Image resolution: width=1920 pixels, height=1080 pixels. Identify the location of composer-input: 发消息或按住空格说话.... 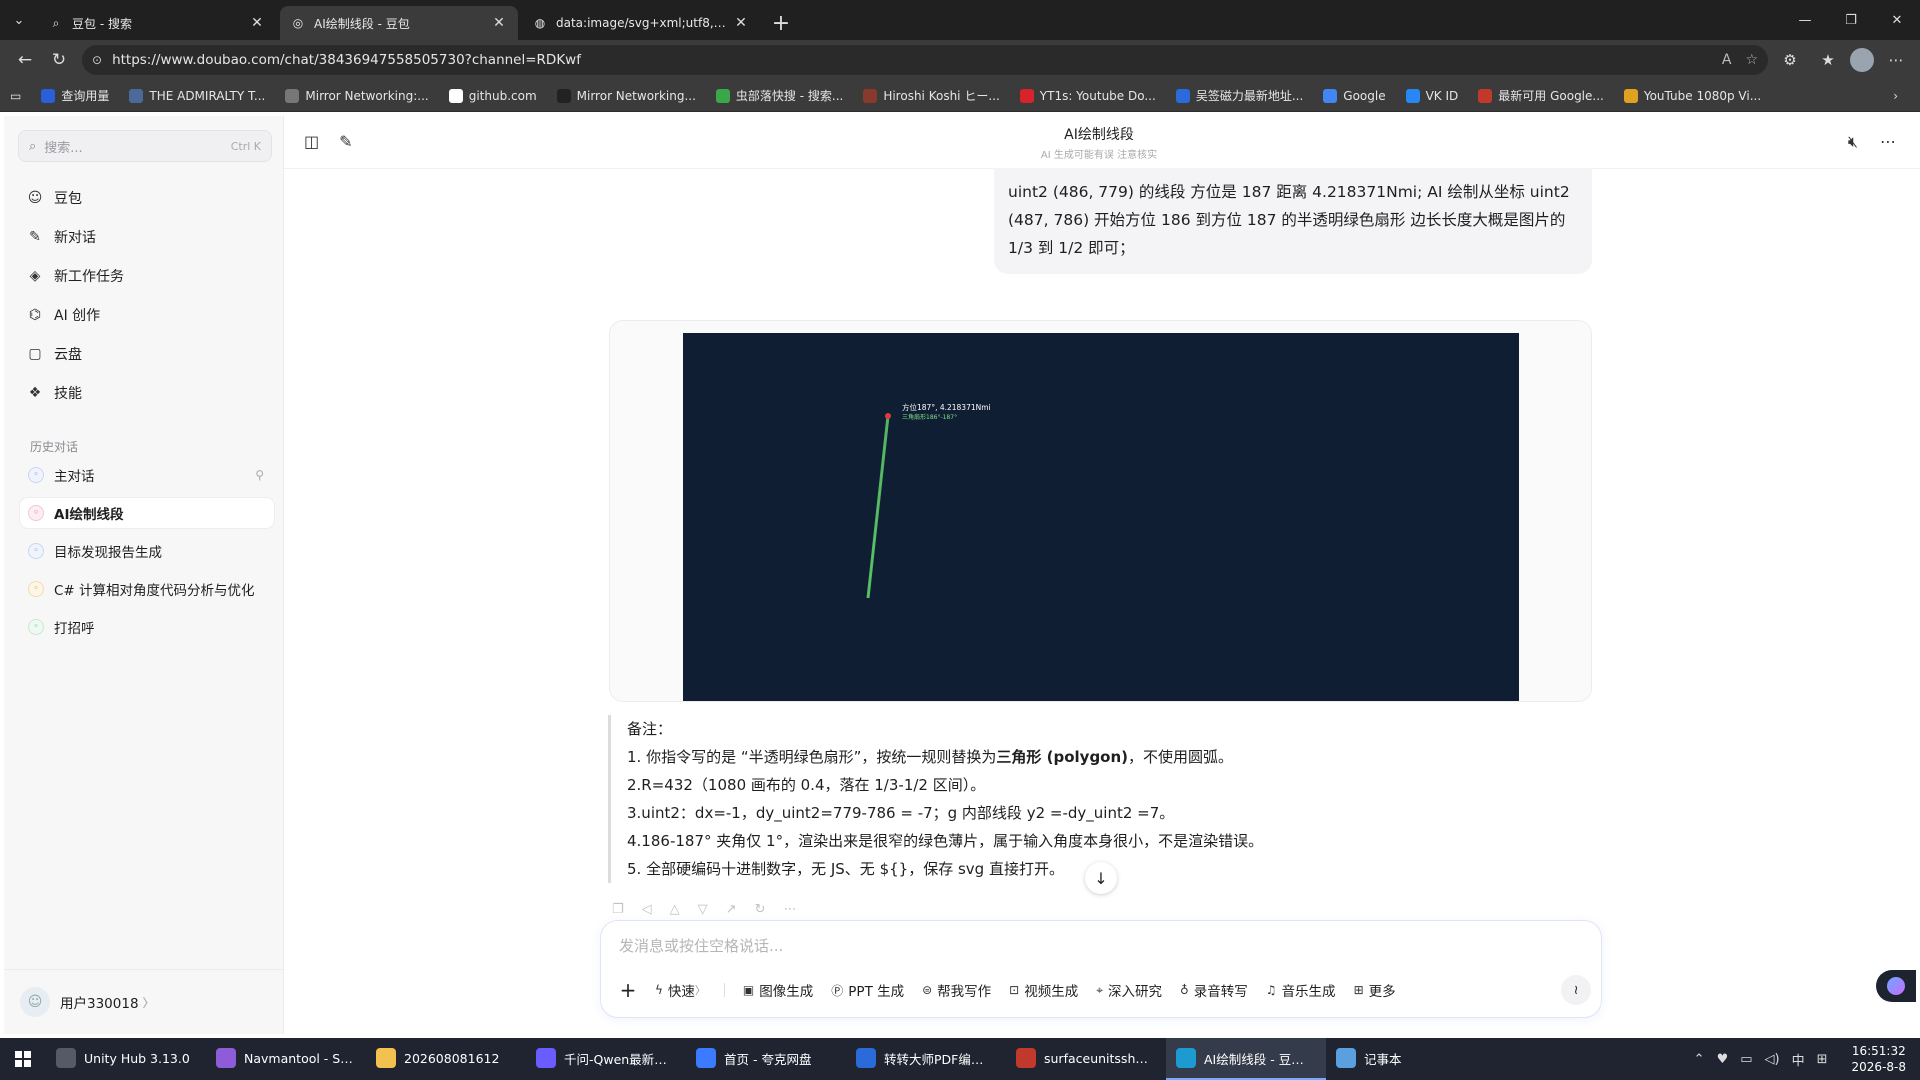
(701, 945).